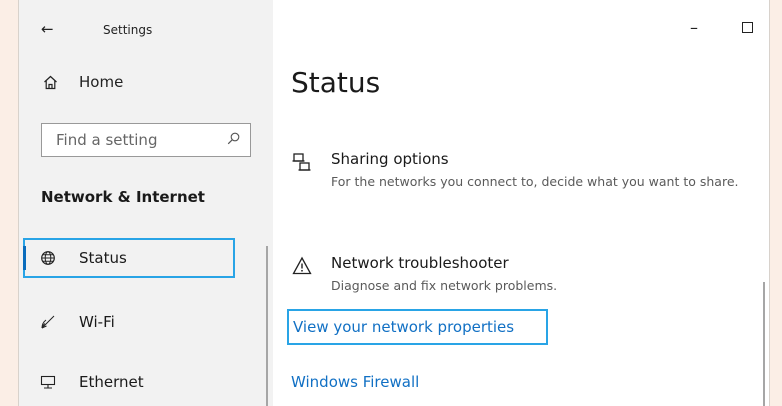  I want to click on search-input: Find a setting, so click(146, 140).